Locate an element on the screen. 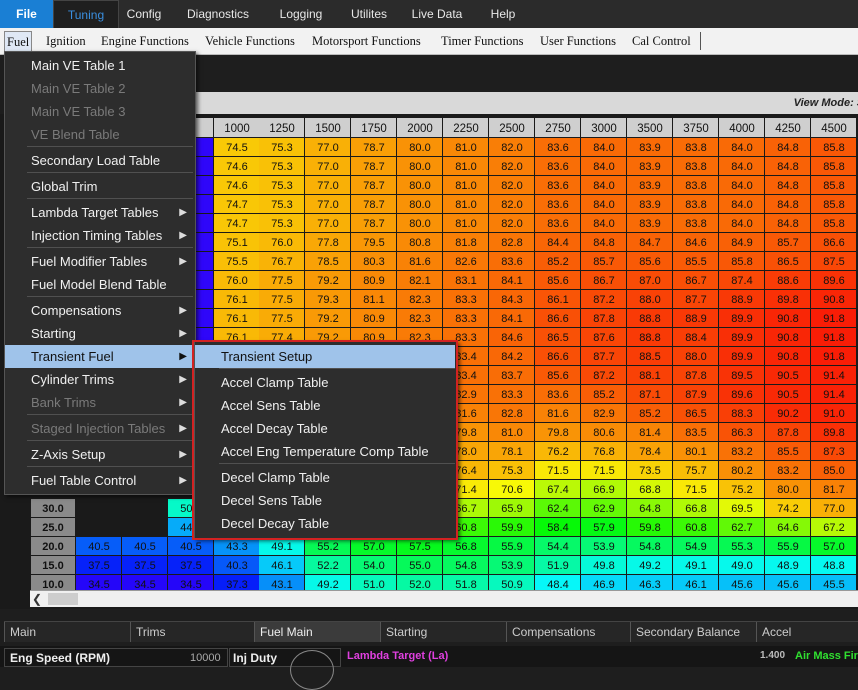 This screenshot has height=690, width=858. submenu-fuel: Fuel is located at coordinates (18, 42).